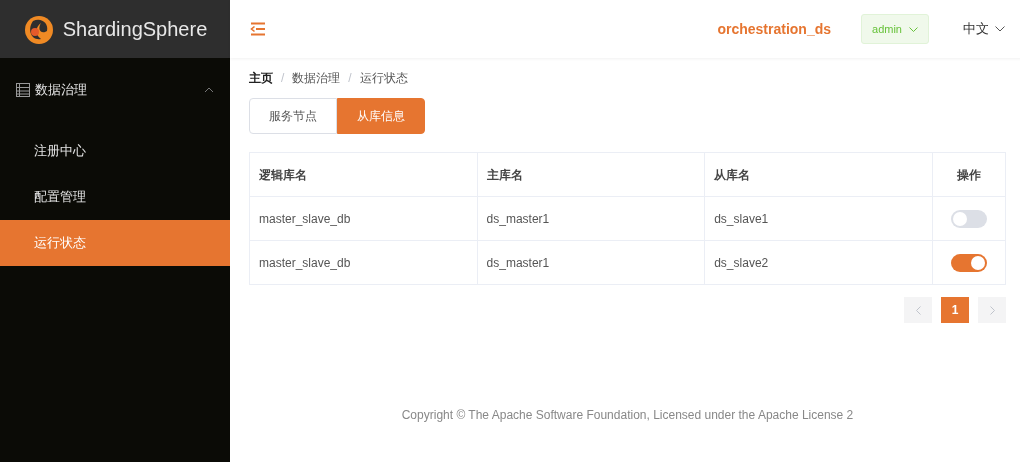 Image resolution: width=1020 pixels, height=462 pixels. I want to click on menu-item: 注册中心, so click(115, 151).